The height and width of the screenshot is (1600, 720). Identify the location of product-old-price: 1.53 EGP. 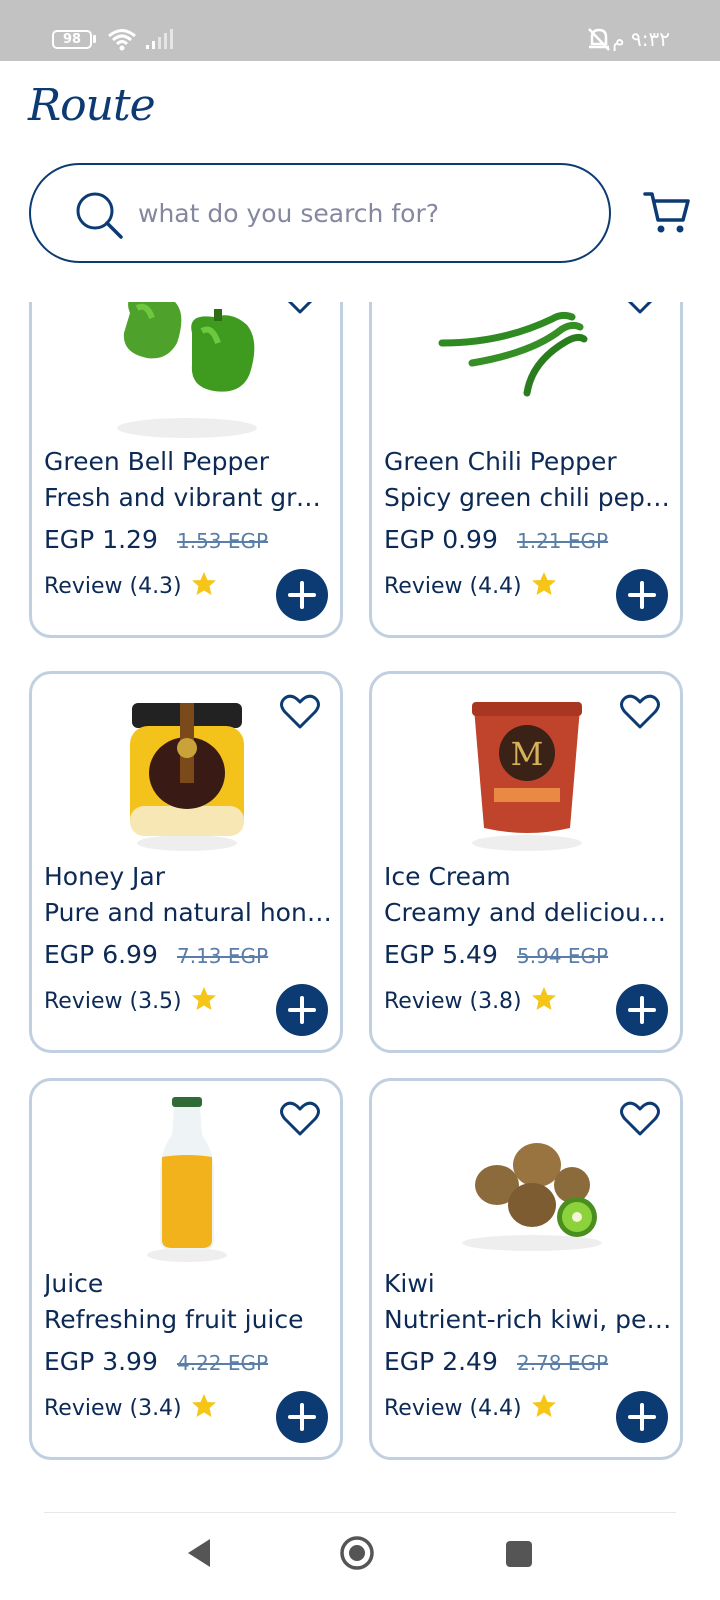
(223, 541).